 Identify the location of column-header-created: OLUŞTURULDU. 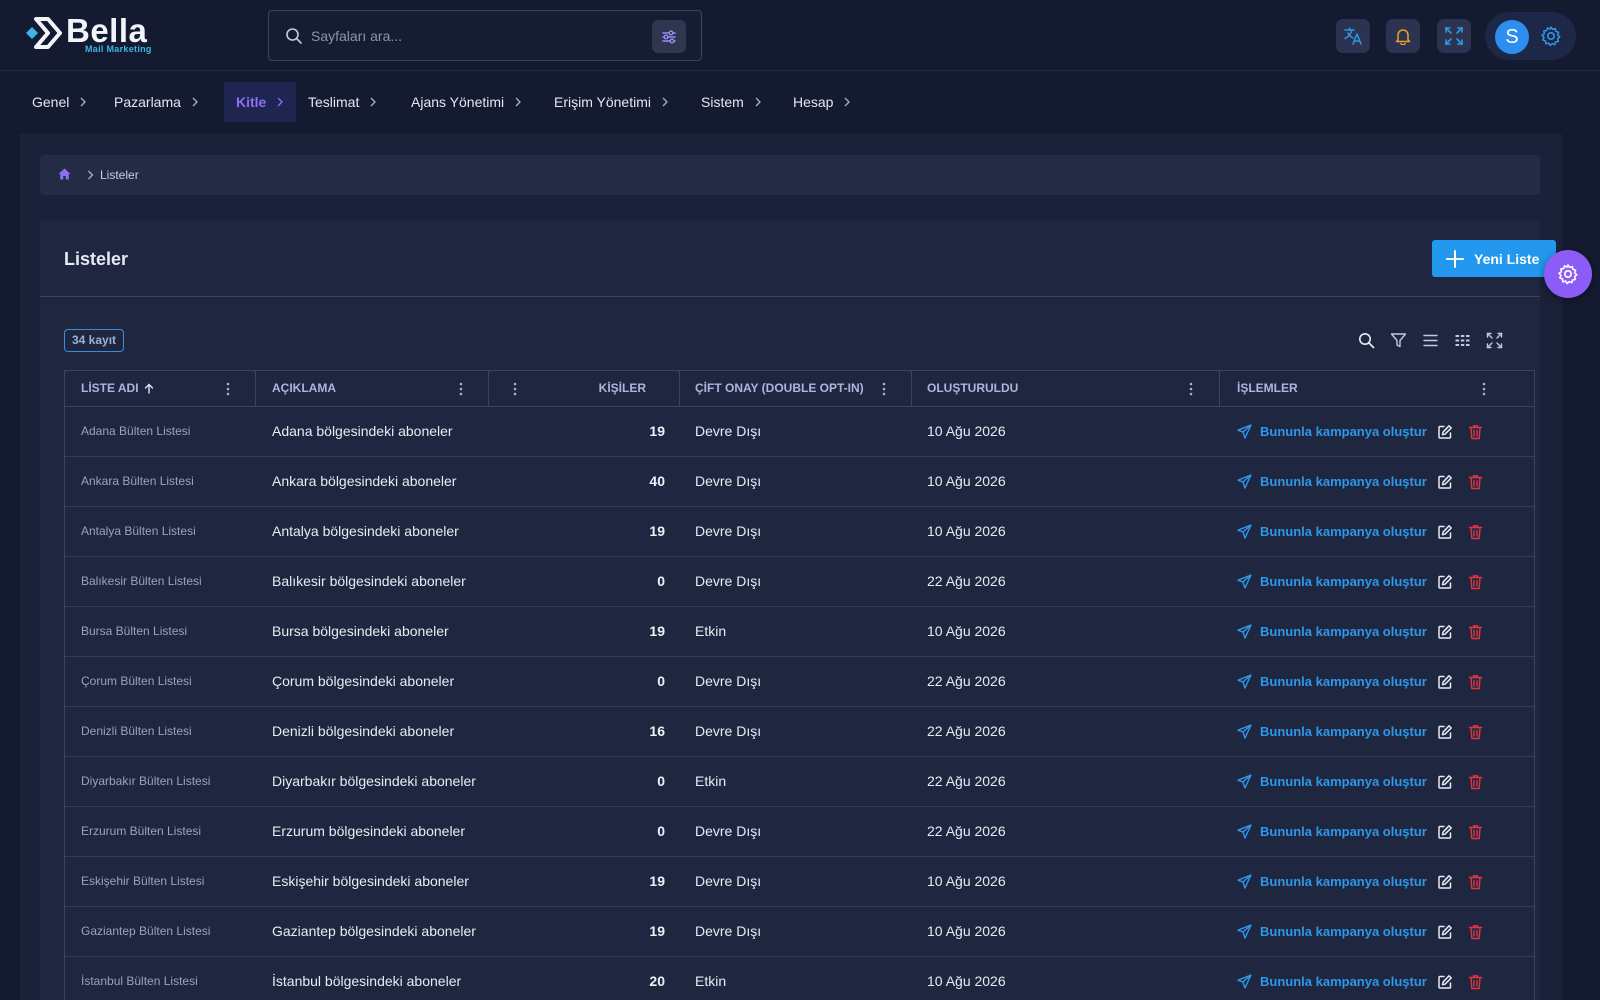
(972, 388).